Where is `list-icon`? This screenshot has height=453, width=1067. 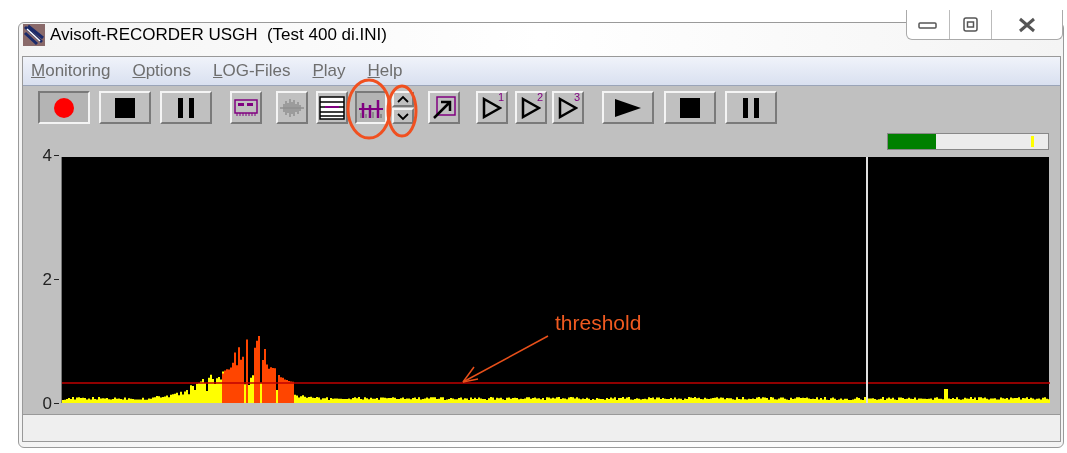
list-icon is located at coordinates (332, 107).